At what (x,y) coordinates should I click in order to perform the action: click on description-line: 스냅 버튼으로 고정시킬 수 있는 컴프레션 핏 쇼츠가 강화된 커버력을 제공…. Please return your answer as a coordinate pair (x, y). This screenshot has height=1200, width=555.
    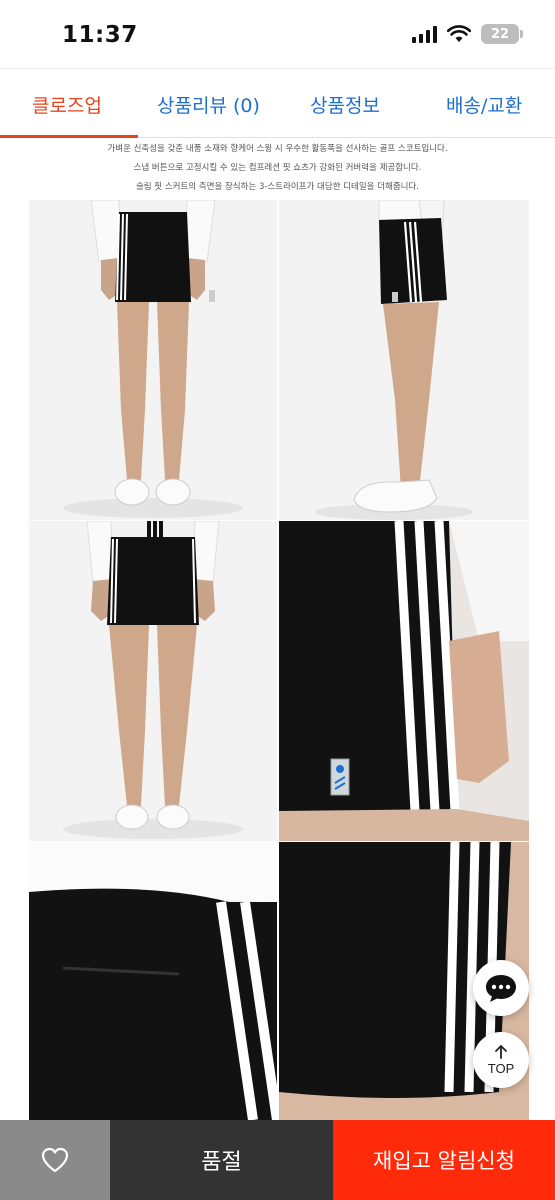
    Looking at the image, I should click on (277, 168).